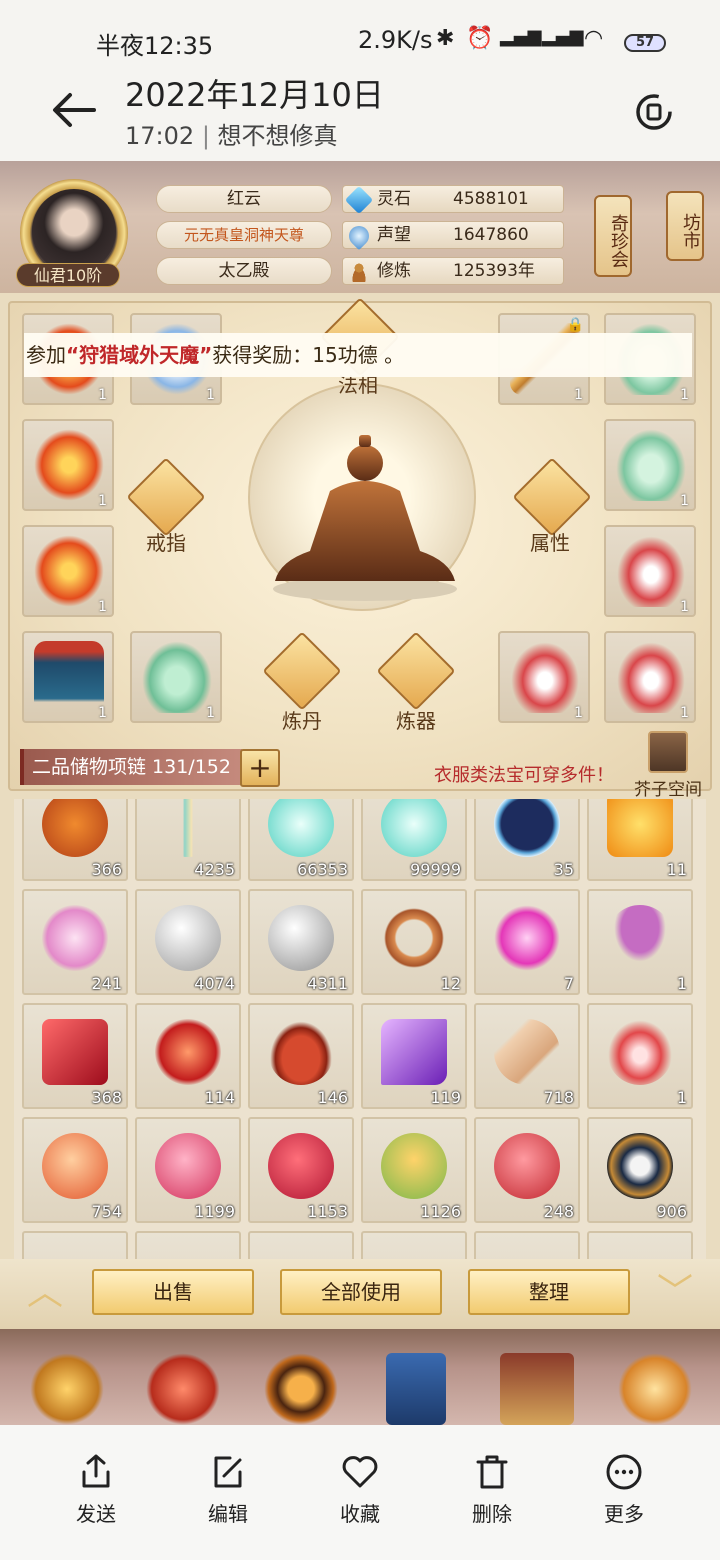  I want to click on lotus-fruit-icon, so click(414, 1166).